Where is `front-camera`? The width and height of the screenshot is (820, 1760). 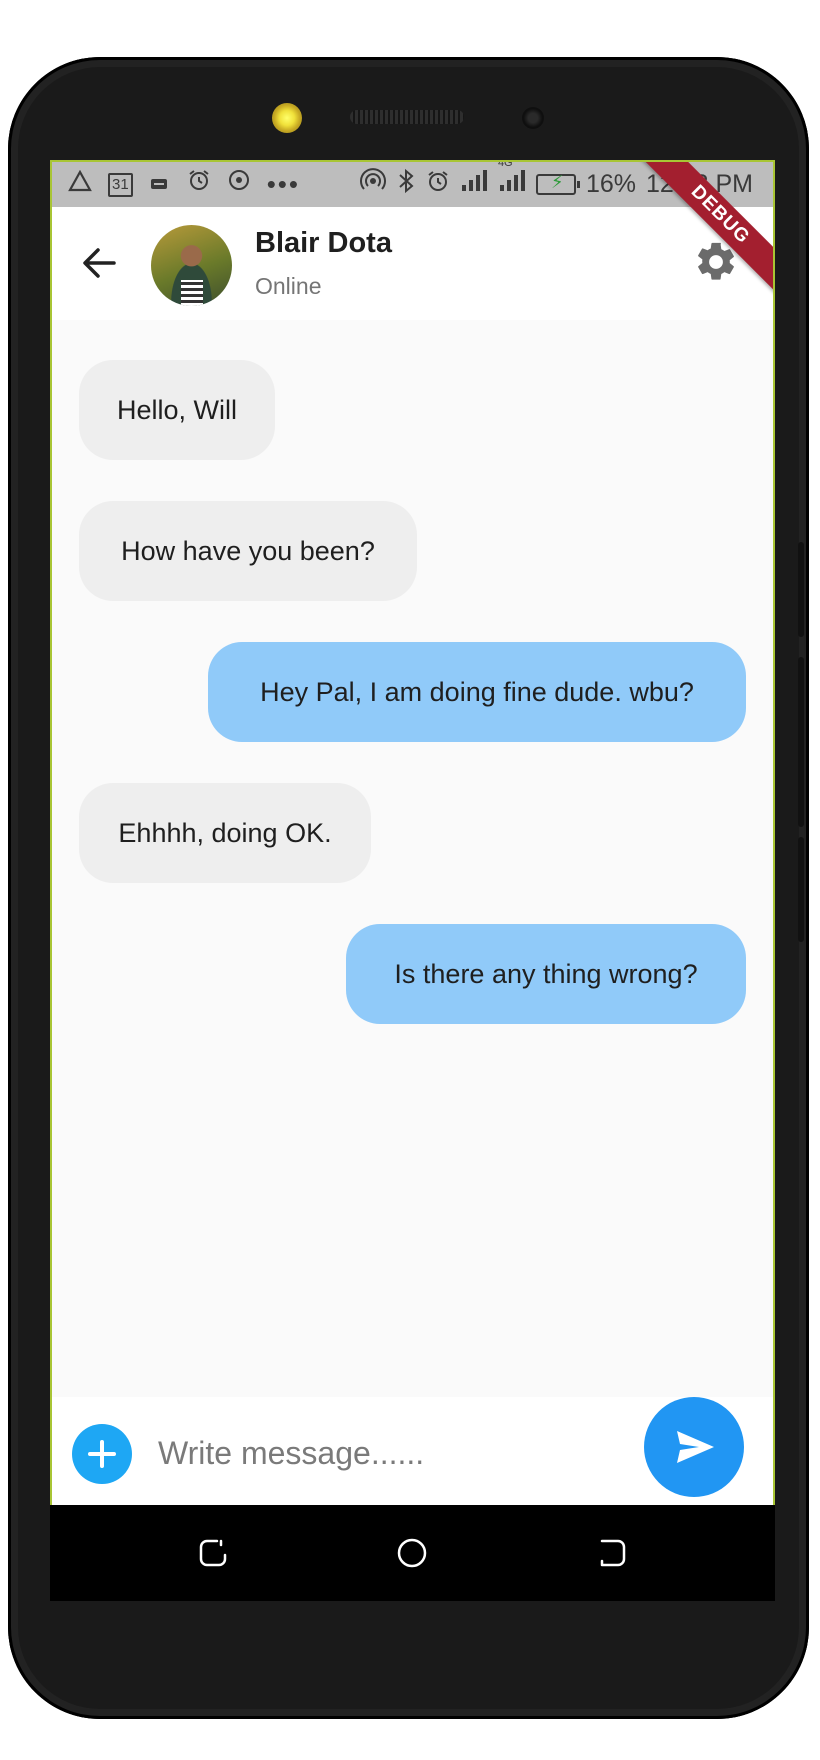 front-camera is located at coordinates (287, 118).